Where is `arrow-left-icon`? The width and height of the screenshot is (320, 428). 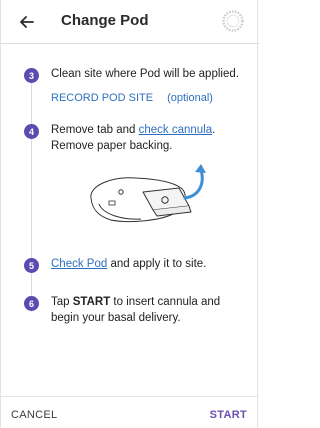 arrow-left-icon is located at coordinates (27, 22).